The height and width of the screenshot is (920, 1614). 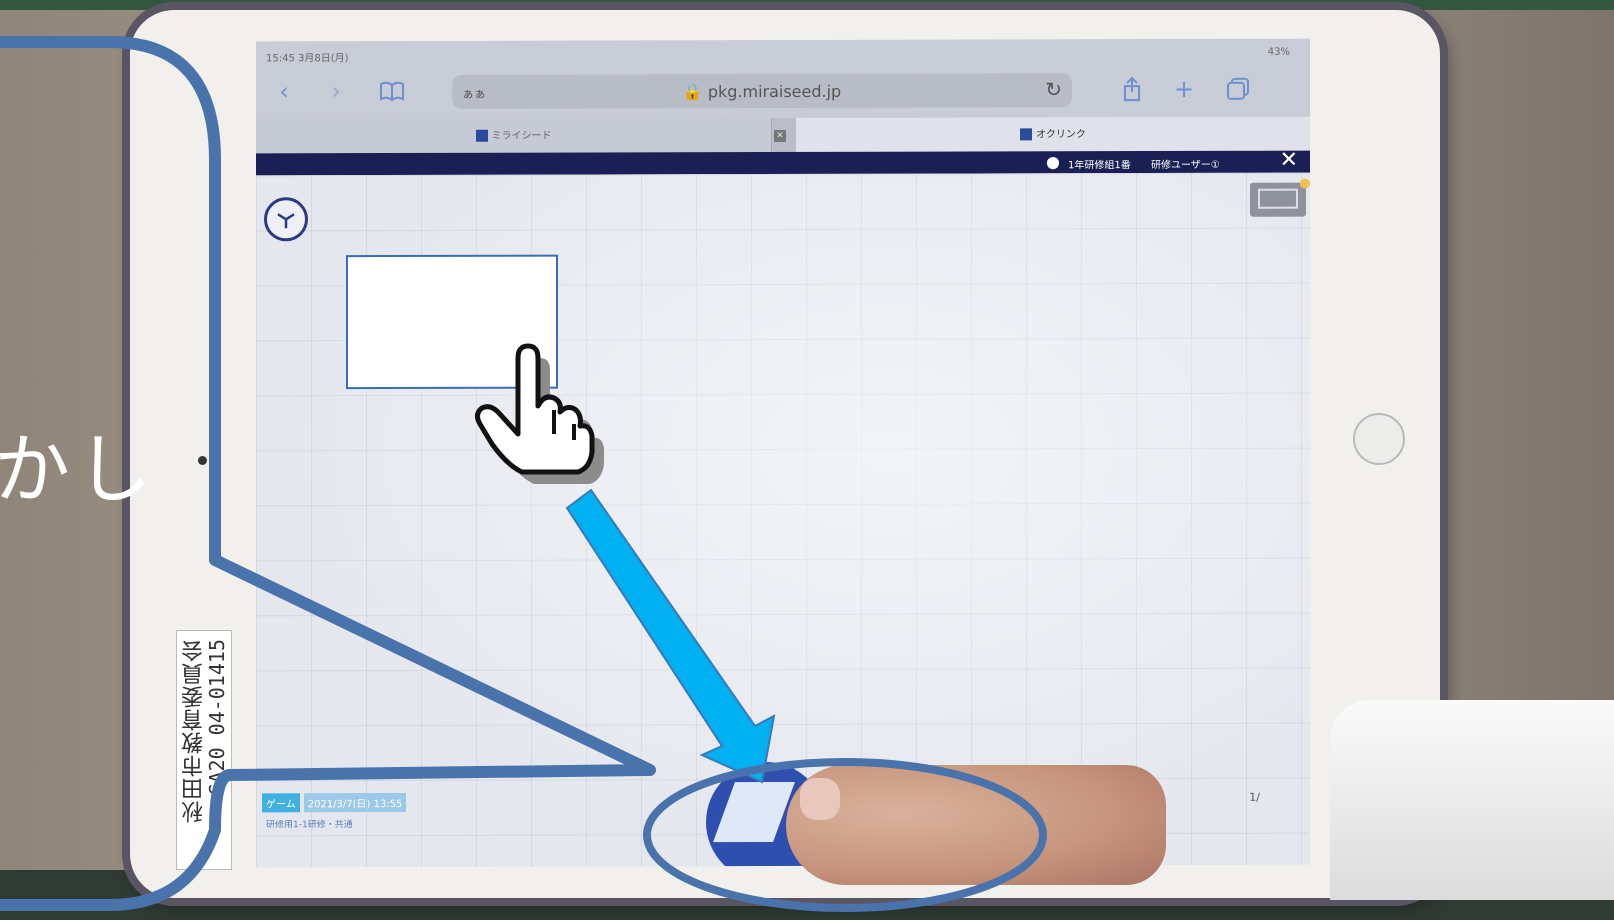 What do you see at coordinates (79, 469) in the screenshot?
I see `caption-fragment: かし` at bounding box center [79, 469].